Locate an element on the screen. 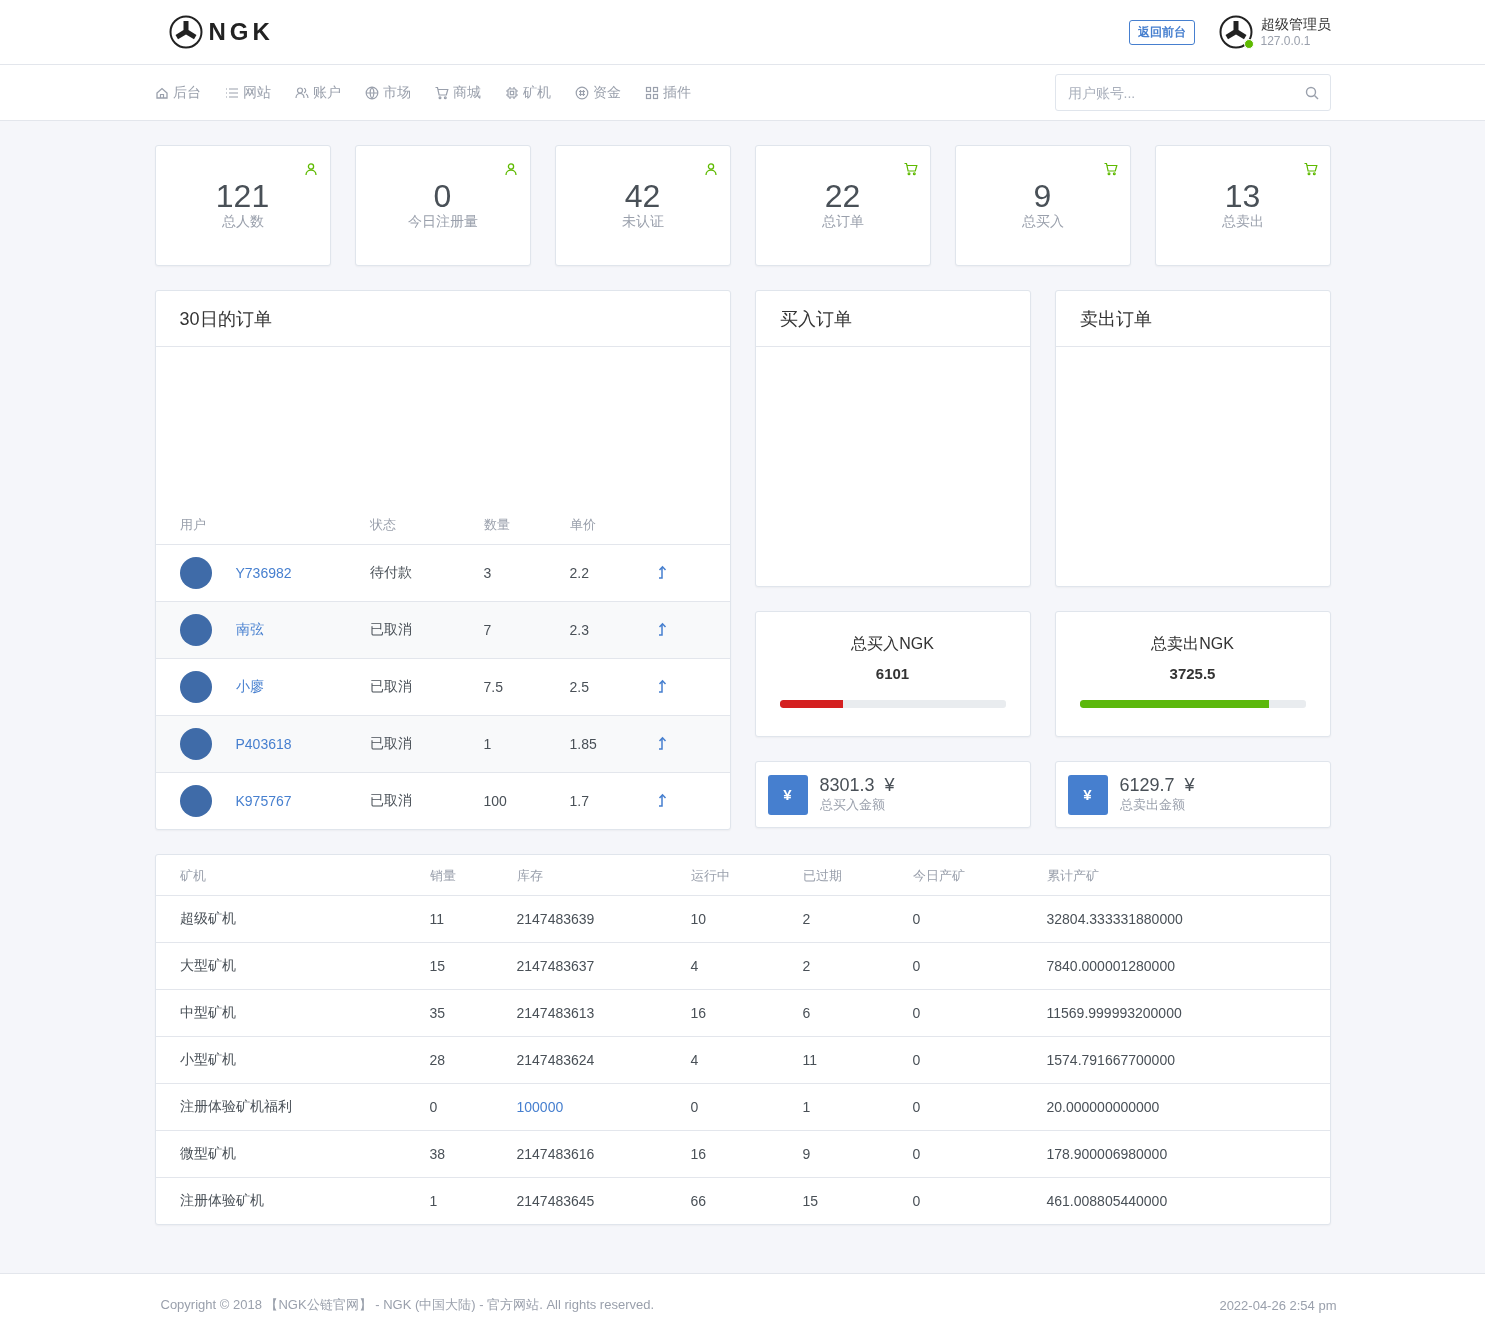 This screenshot has width=1485, height=1331. nav-link: 市场 is located at coordinates (387, 92).